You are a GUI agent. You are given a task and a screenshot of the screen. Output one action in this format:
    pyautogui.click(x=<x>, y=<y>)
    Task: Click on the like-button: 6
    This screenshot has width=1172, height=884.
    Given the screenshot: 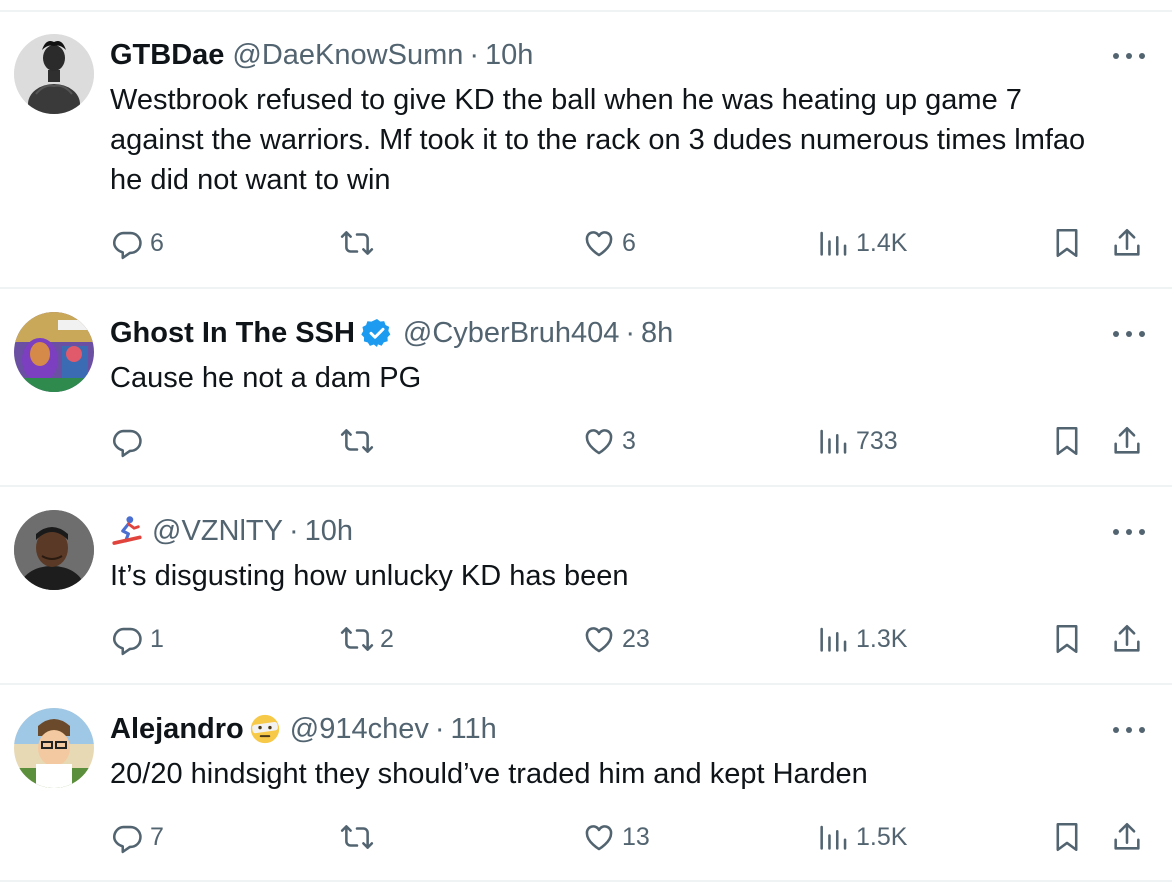 What is the action you would take?
    pyautogui.click(x=609, y=243)
    